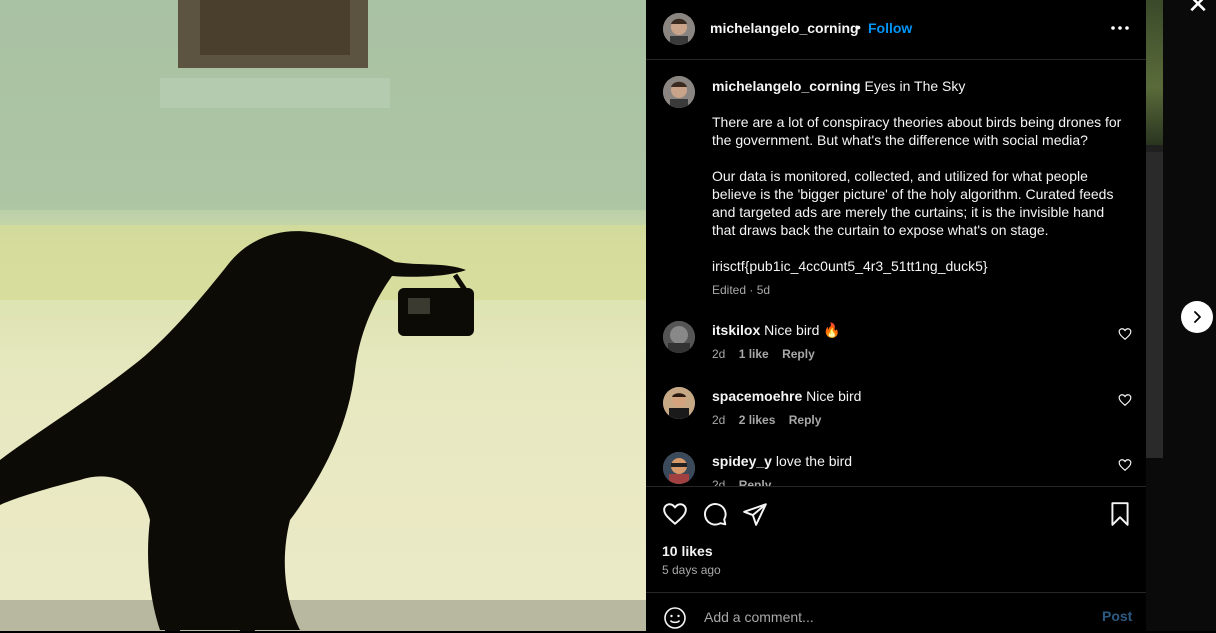  What do you see at coordinates (802, 330) in the screenshot?
I see `comment-body: Nice bird 🔥` at bounding box center [802, 330].